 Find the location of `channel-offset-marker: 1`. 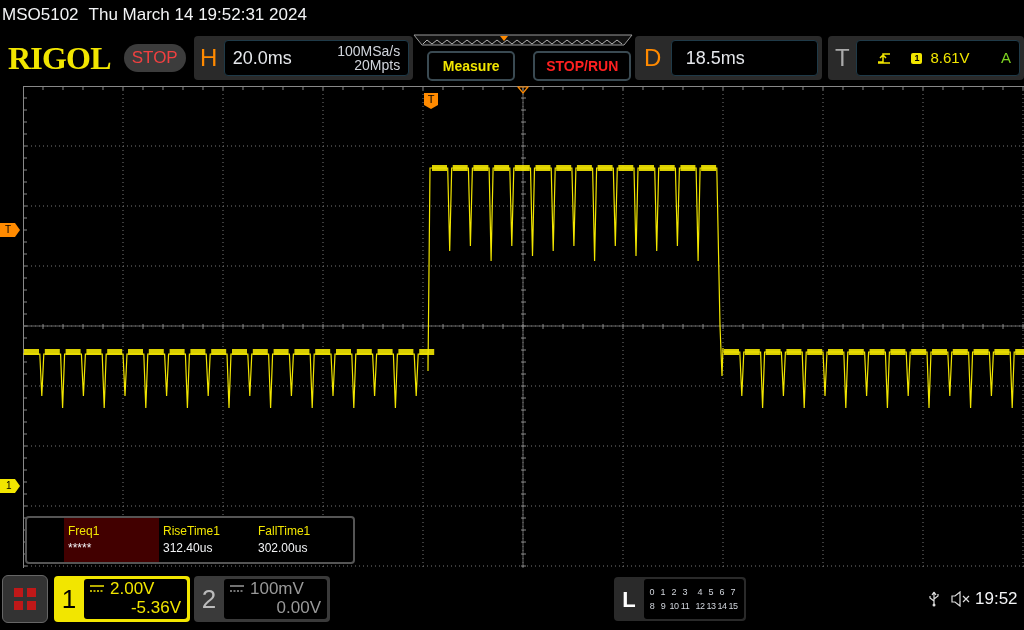

channel-offset-marker: 1 is located at coordinates (10, 486).